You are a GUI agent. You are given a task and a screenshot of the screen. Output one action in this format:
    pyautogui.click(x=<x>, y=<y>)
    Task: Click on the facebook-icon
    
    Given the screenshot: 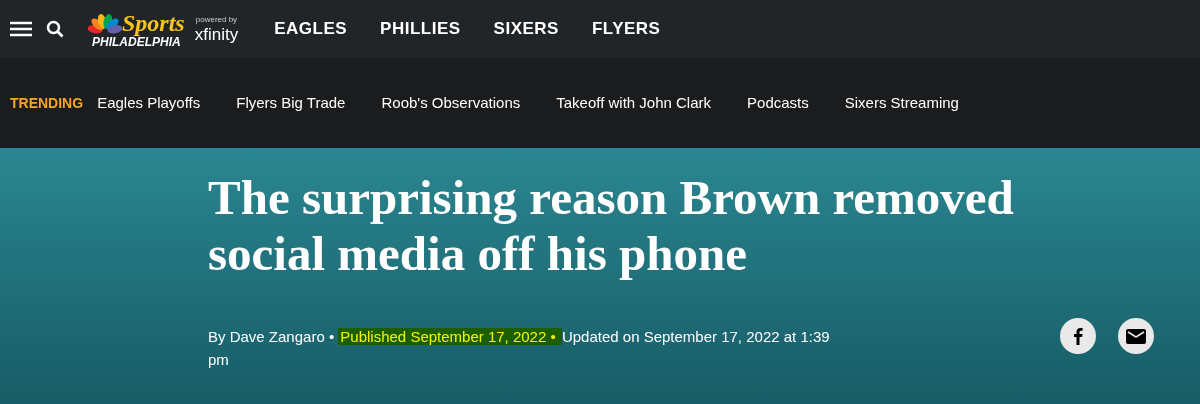 What is the action you would take?
    pyautogui.click(x=1078, y=336)
    